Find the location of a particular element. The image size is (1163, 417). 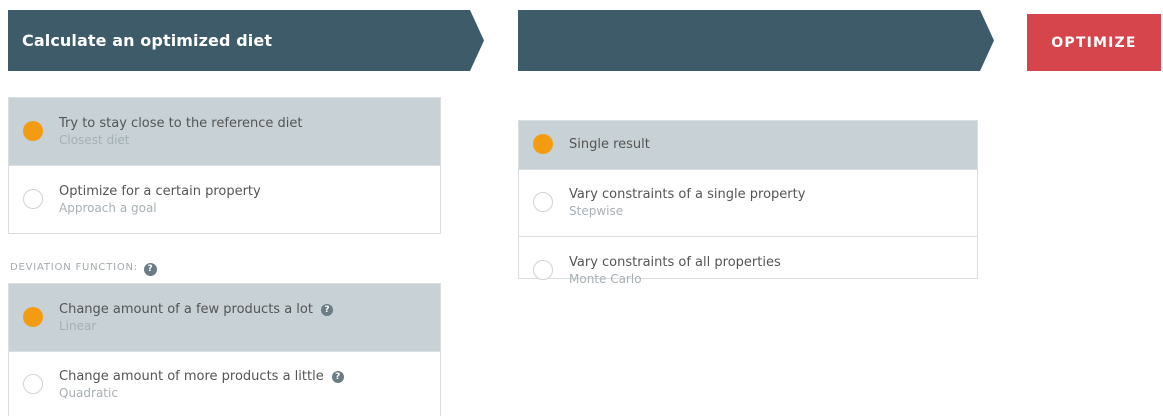

result-option-single-result: Single result is located at coordinates (748, 145).